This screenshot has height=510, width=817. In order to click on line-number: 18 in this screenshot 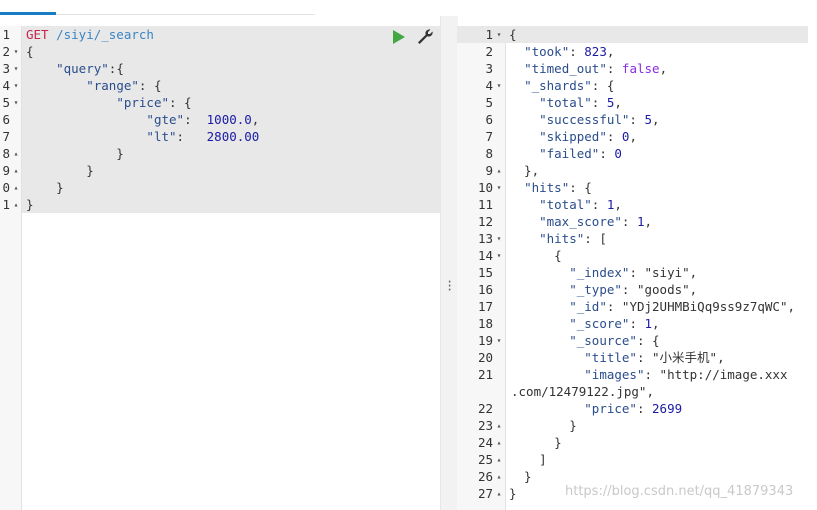, I will do `click(485, 323)`.